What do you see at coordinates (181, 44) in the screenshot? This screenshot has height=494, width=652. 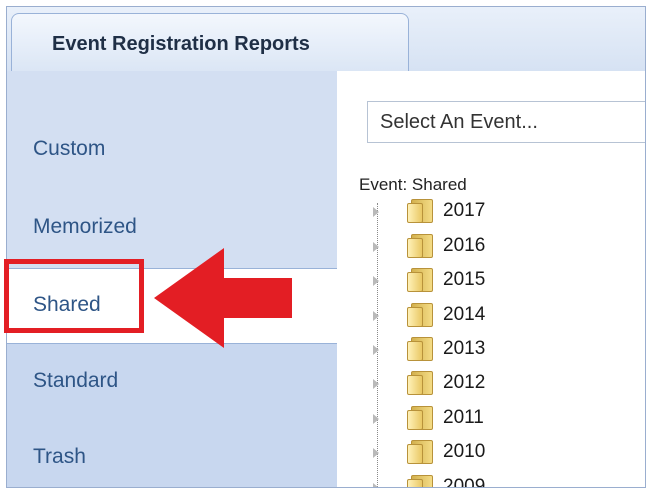 I see `tab-title: Event Registration Reports` at bounding box center [181, 44].